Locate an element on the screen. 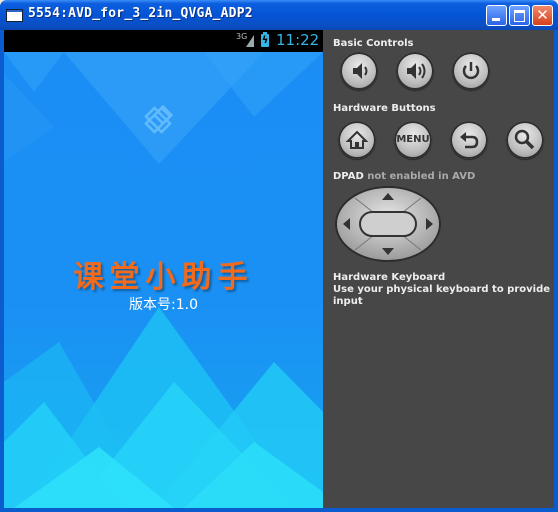  app-title: 课堂小助手 is located at coordinates (163, 277).